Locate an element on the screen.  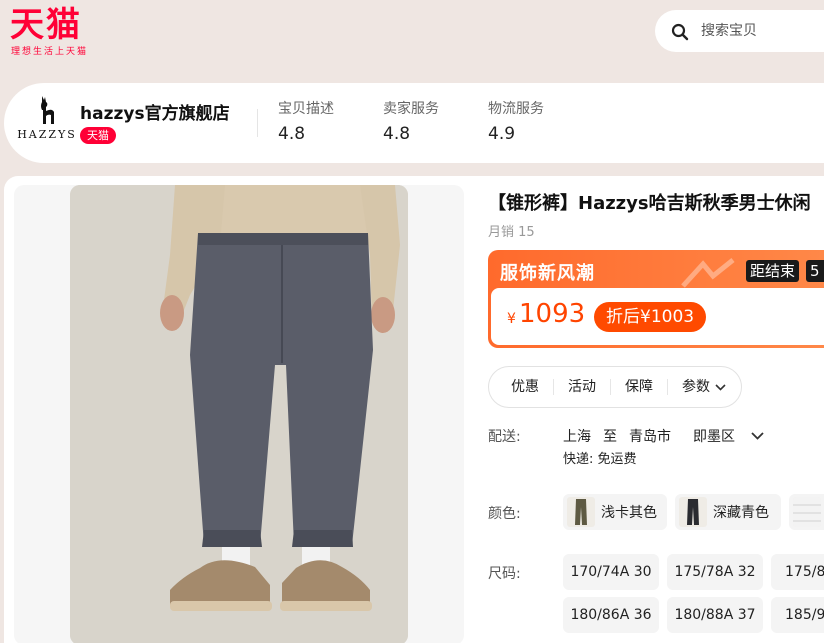
rating-label: 卖家服务 is located at coordinates (411, 109).